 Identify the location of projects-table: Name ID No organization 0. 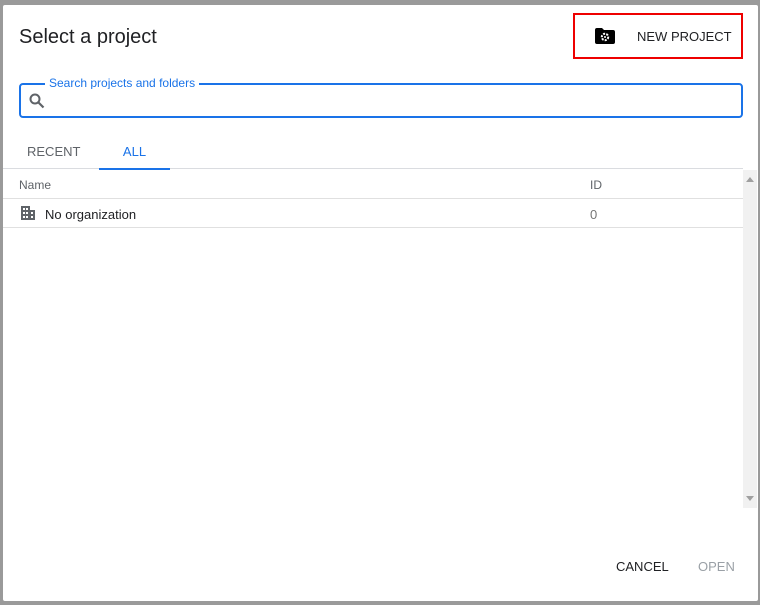
(373, 199).